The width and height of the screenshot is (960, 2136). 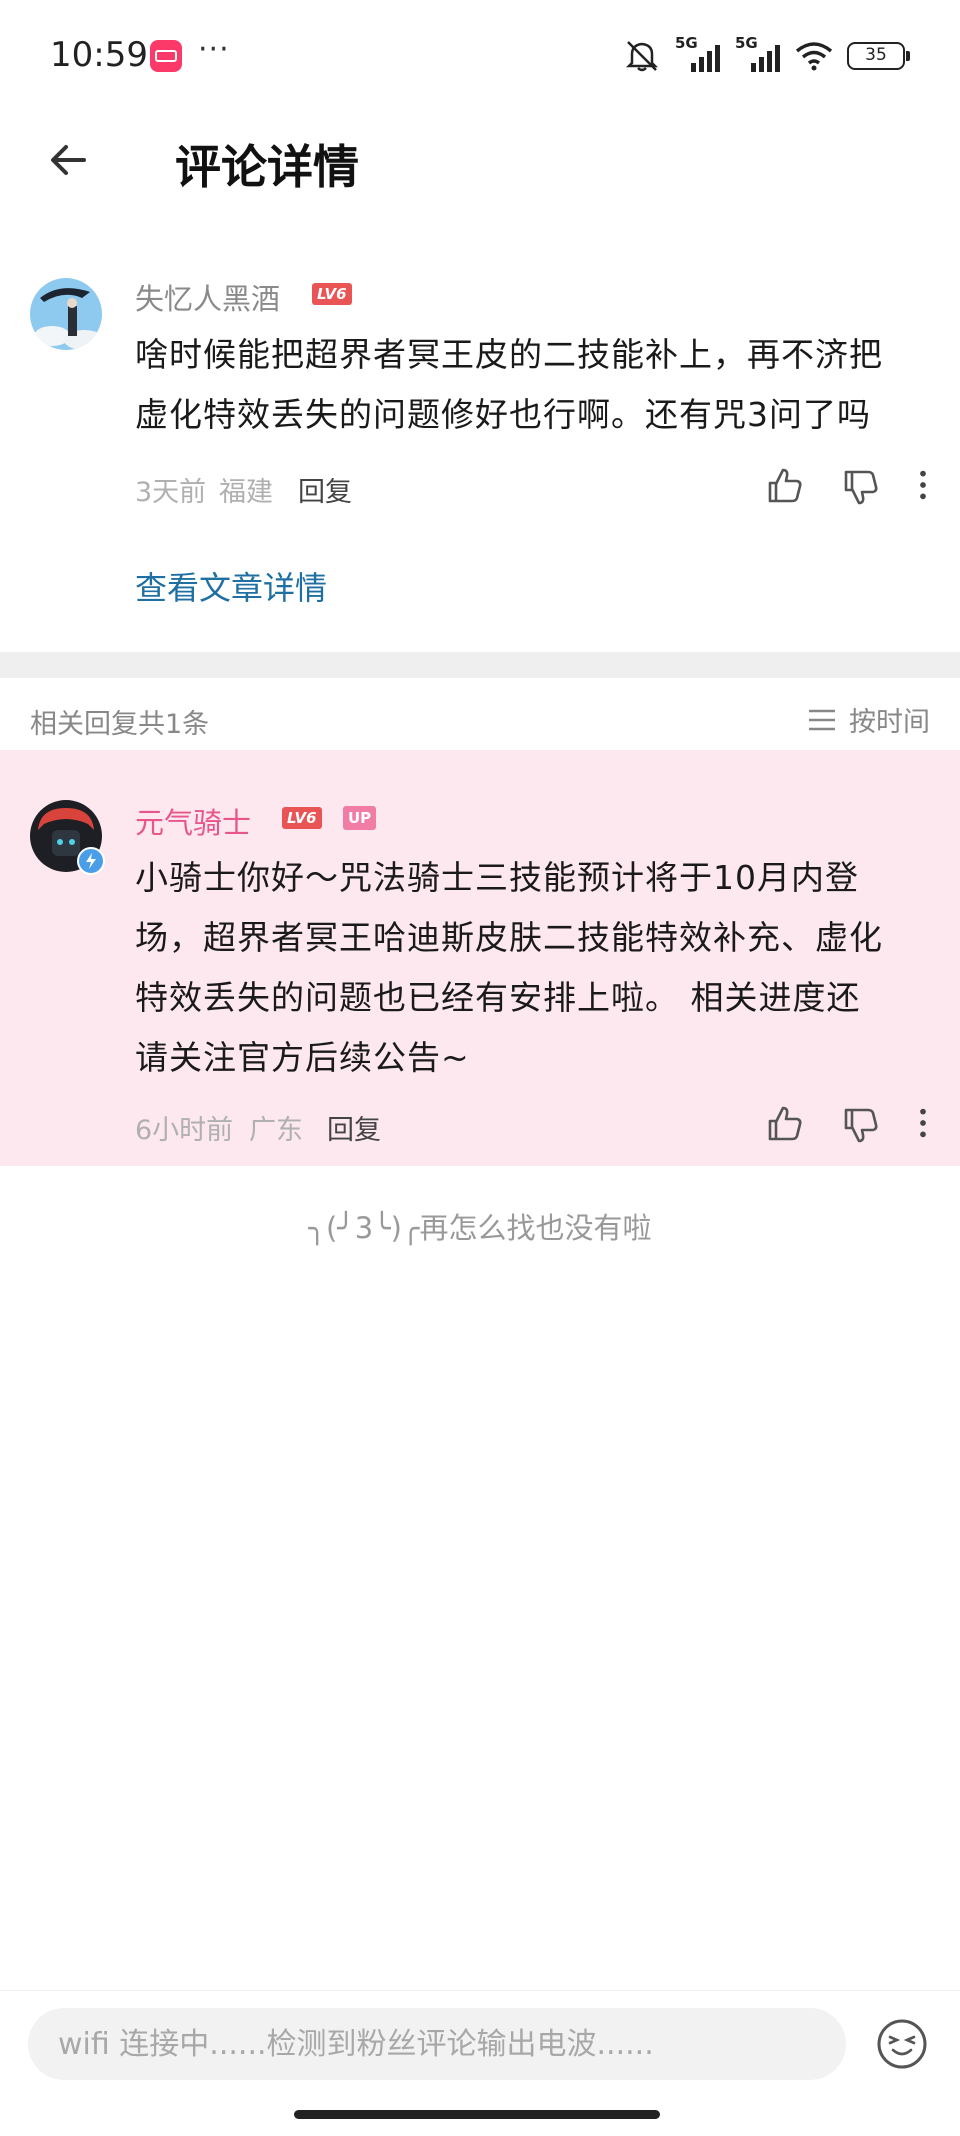 I want to click on reply-count-label: 相关回复共1条, so click(x=120, y=724).